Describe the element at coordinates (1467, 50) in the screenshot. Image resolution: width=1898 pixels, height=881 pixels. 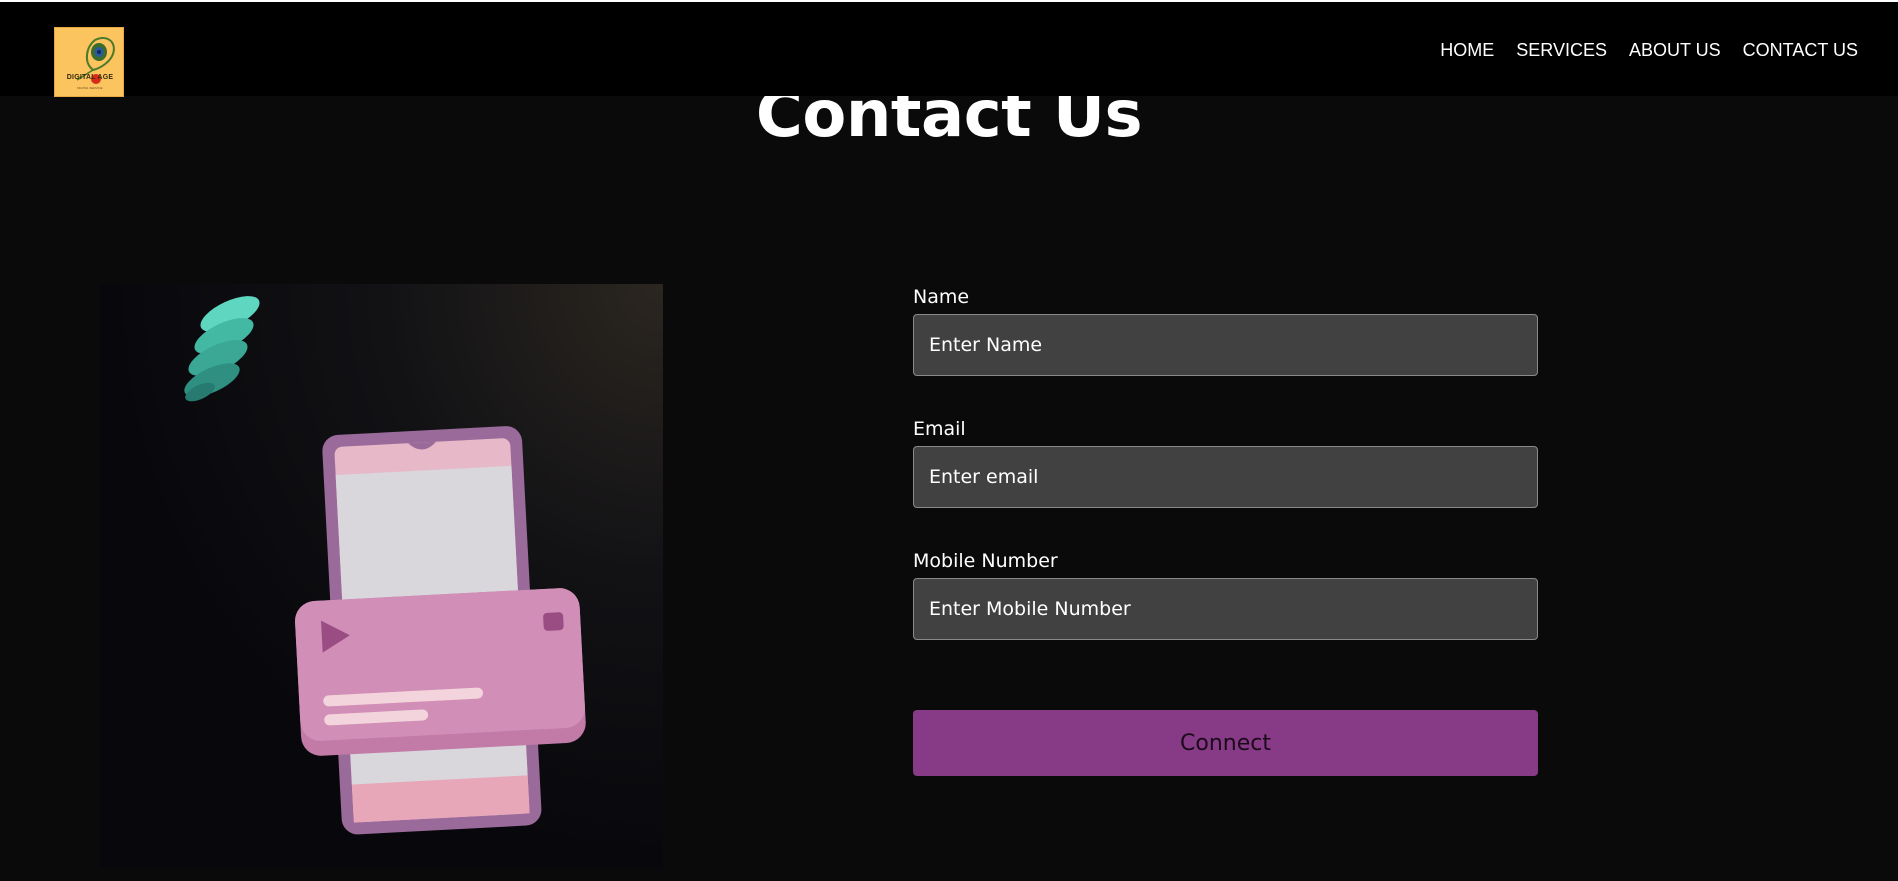
I see `nav-home: HOME` at that location.